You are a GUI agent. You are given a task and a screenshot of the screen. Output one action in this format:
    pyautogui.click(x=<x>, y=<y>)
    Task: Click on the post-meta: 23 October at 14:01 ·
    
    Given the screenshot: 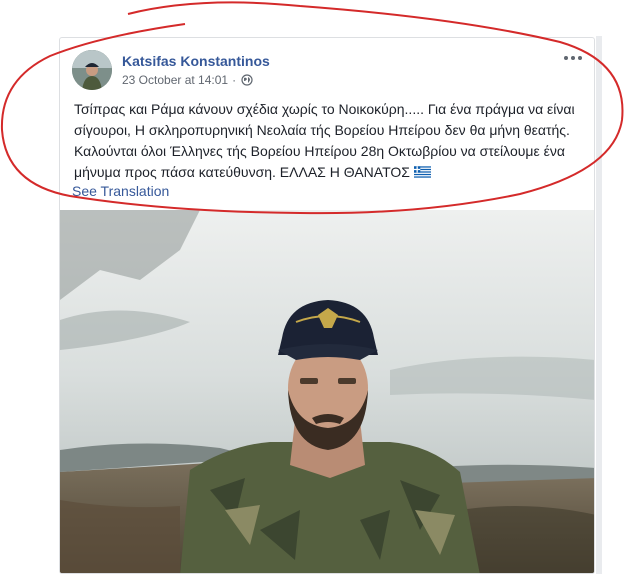 What is the action you would take?
    pyautogui.click(x=187, y=80)
    